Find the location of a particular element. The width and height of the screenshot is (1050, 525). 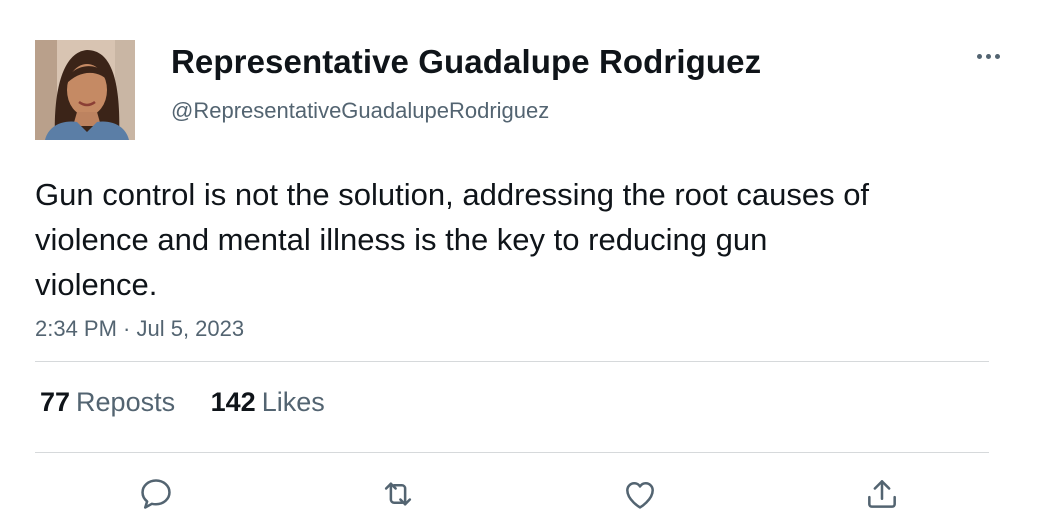

more-options-button is located at coordinates (988, 56).